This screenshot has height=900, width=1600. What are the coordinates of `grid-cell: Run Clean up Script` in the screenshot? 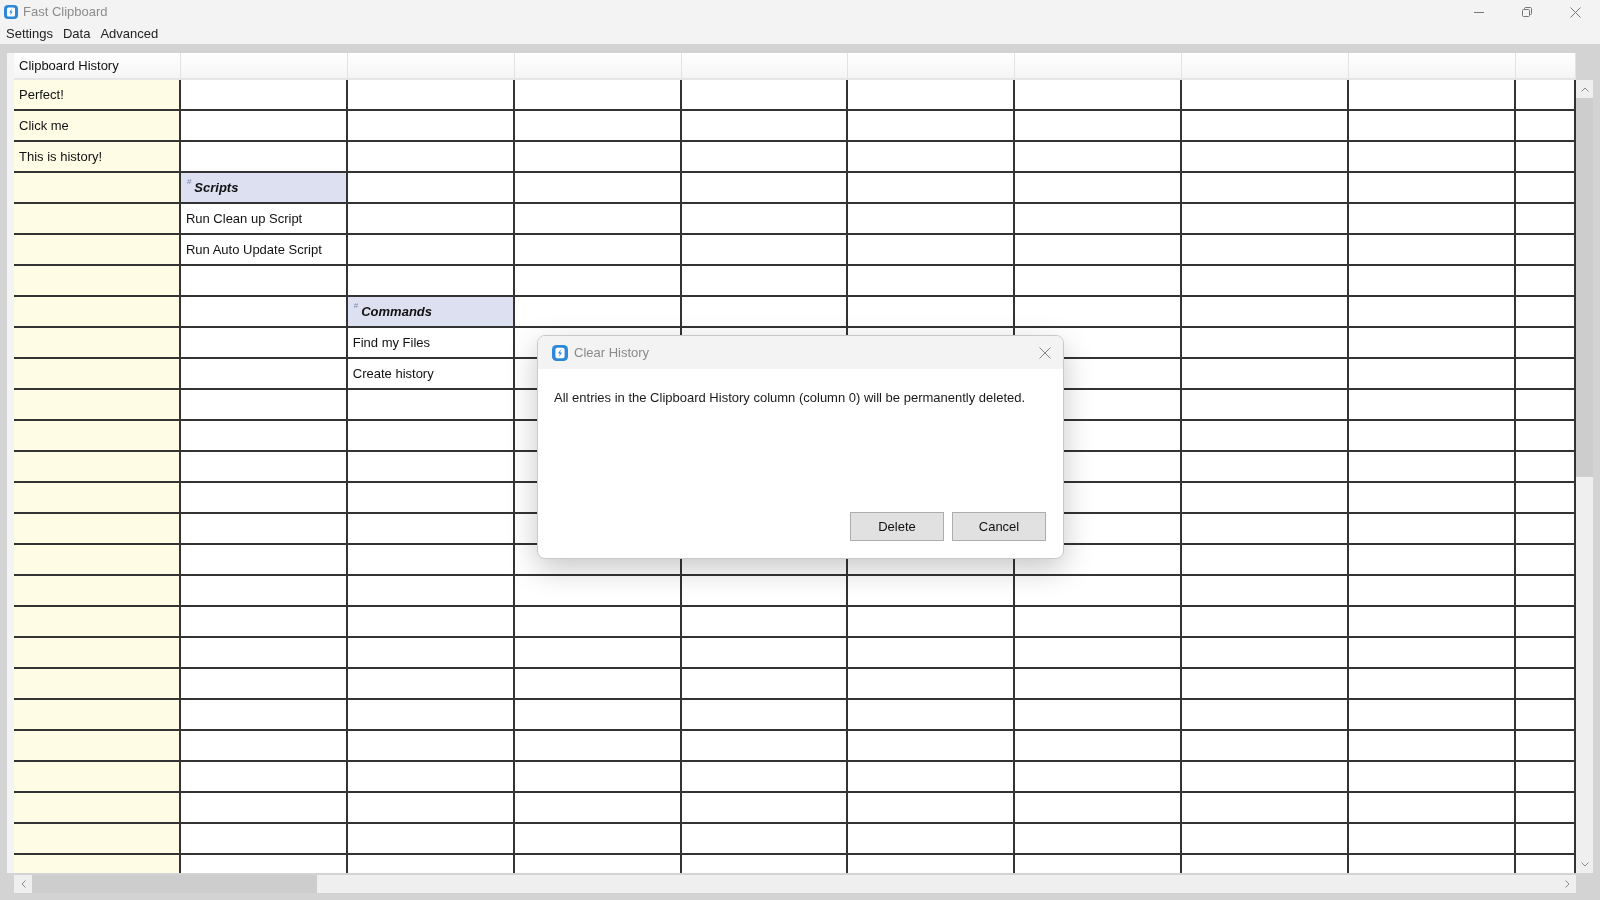 It's located at (264, 219).